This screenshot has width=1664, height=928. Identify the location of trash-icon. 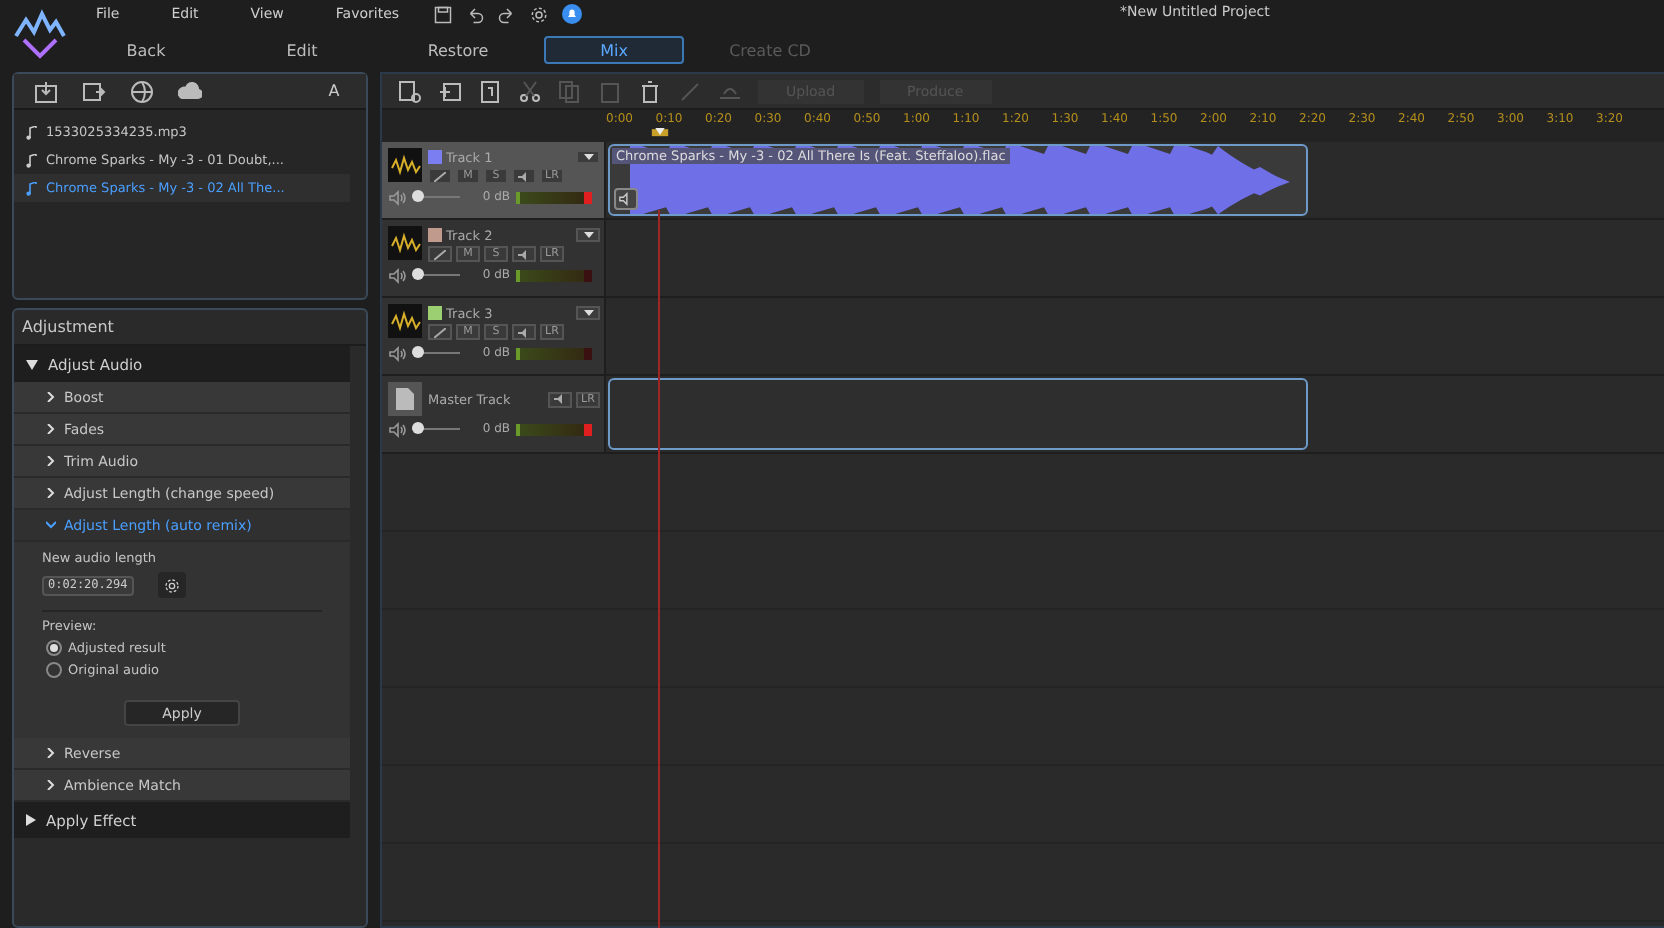
(650, 91).